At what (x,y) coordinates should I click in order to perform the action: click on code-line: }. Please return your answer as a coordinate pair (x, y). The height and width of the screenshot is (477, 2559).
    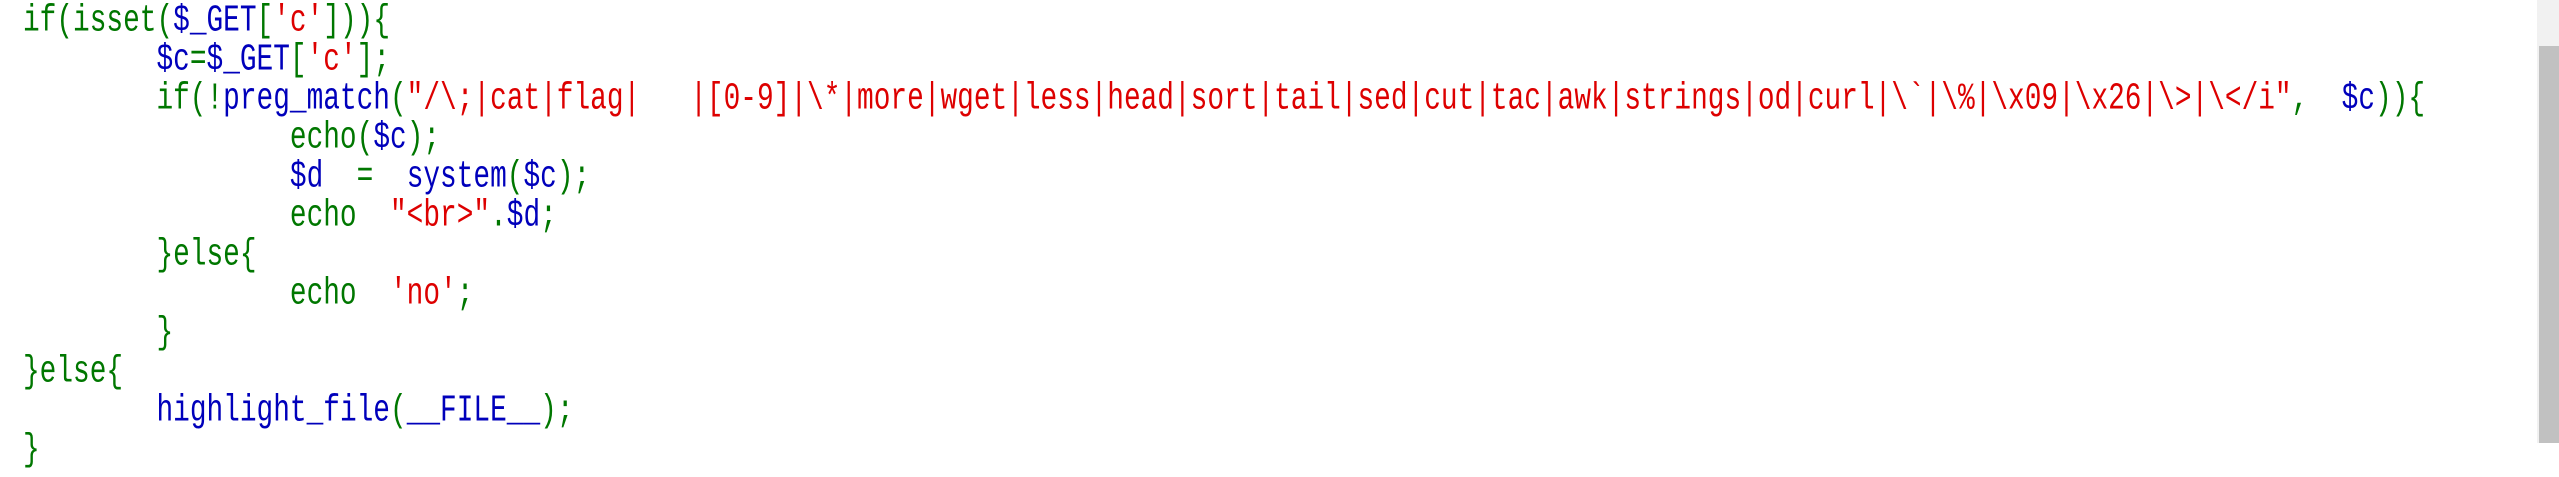
    Looking at the image, I should click on (1224, 450).